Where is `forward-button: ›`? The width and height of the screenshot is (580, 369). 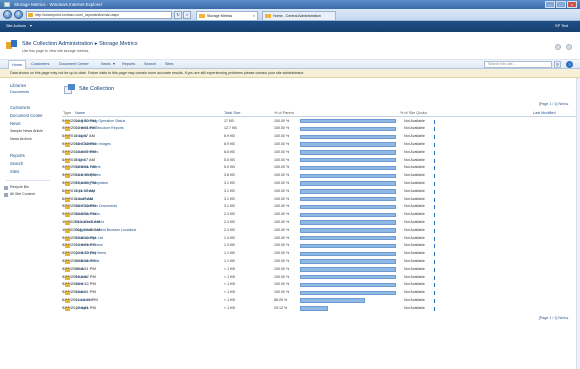 forward-button: › is located at coordinates (18, 14).